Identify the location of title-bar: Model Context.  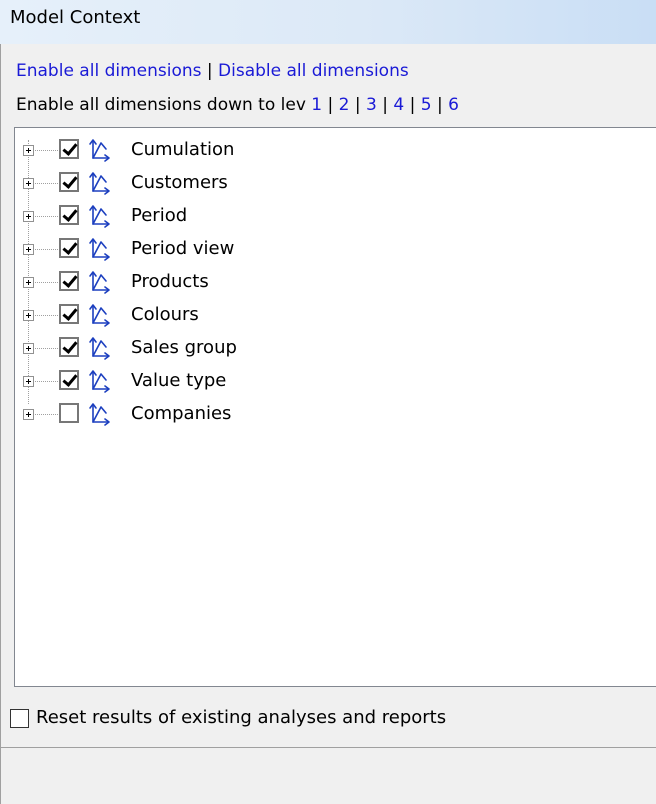
(328, 22).